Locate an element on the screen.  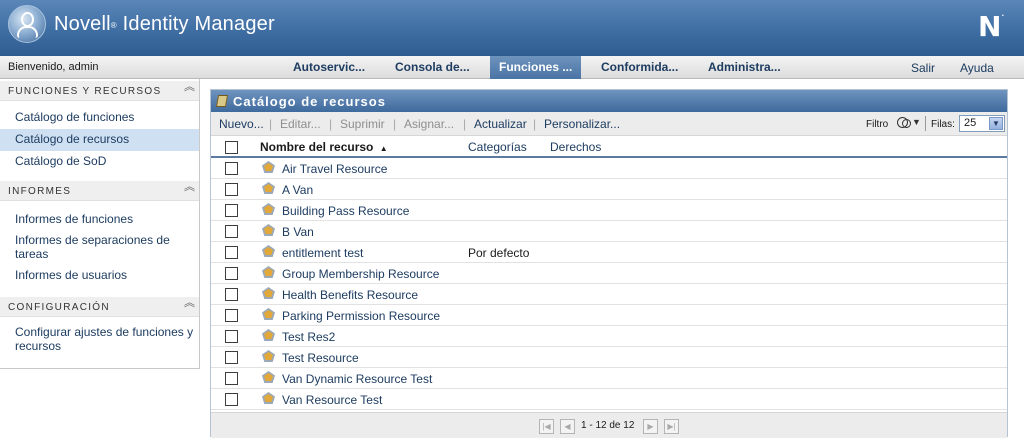
sidebar-section-header: FUNCIONES Y RECURSOS ︽ is located at coordinates (99, 91).